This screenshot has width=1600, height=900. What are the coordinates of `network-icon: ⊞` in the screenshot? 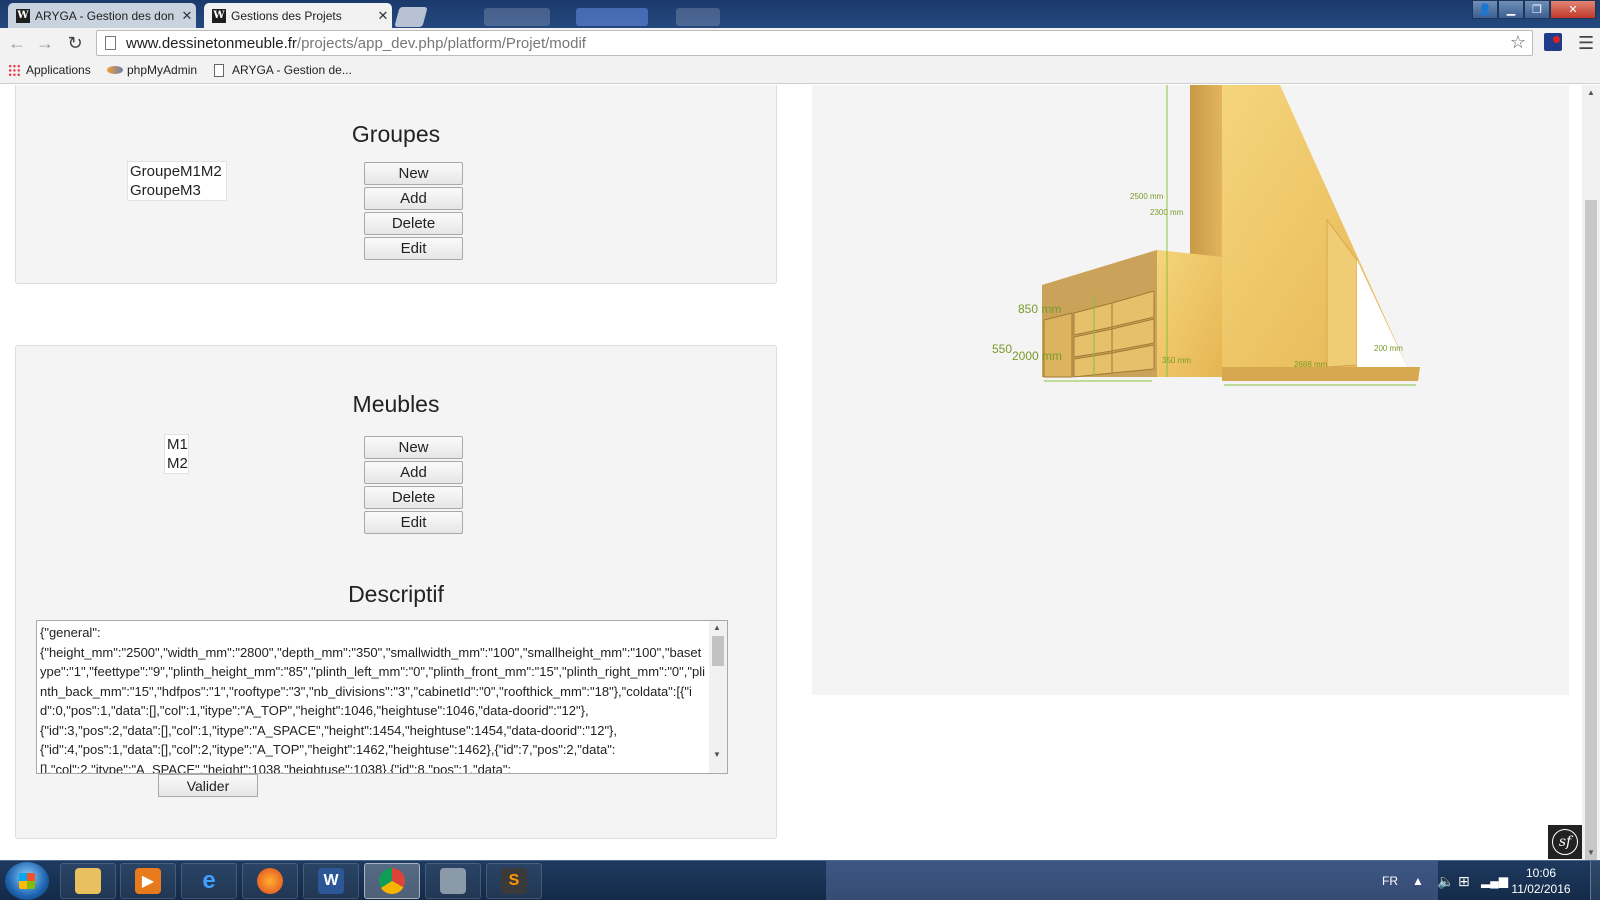 It's located at (1464, 880).